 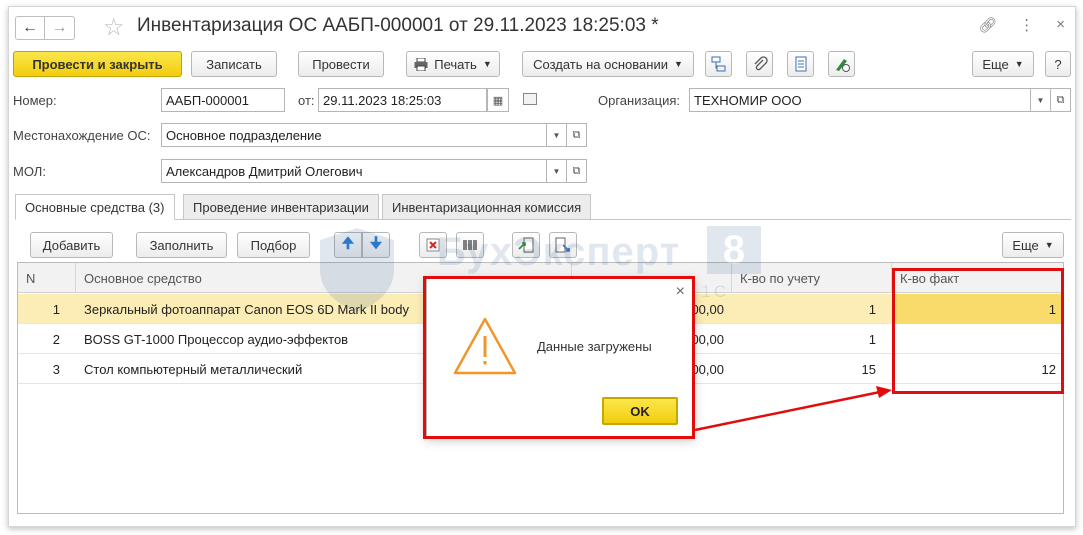 What do you see at coordinates (181, 245) in the screenshot?
I see `fill-button: Заполнить` at bounding box center [181, 245].